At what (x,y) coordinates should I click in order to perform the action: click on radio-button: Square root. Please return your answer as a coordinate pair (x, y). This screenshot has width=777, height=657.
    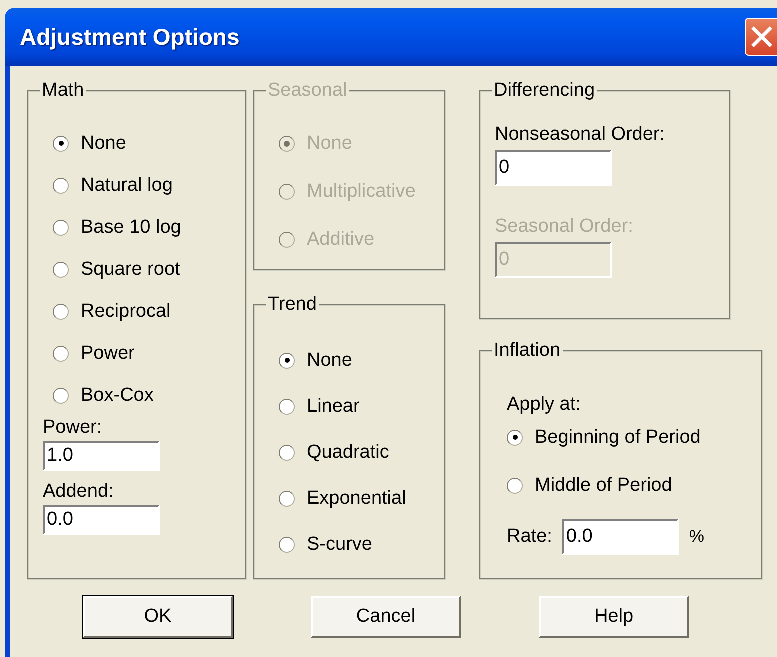
    Looking at the image, I should click on (142, 269).